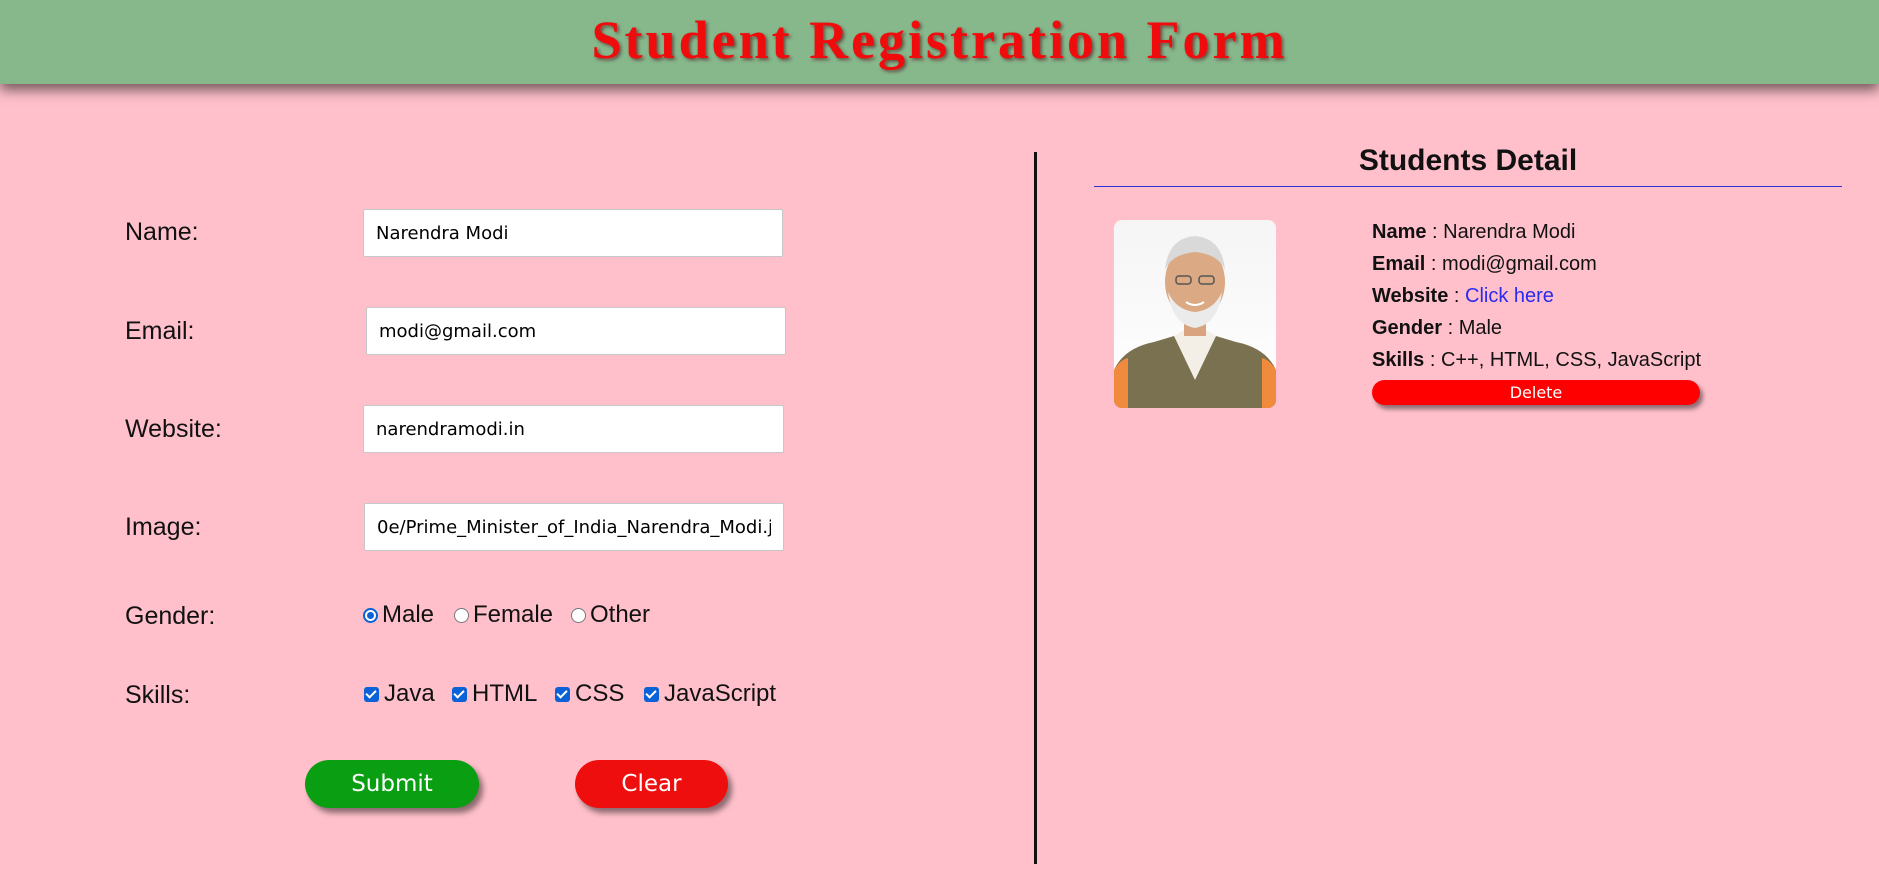 The height and width of the screenshot is (873, 1879). What do you see at coordinates (1407, 328) in the screenshot?
I see `detail-gender-key: Gender` at bounding box center [1407, 328].